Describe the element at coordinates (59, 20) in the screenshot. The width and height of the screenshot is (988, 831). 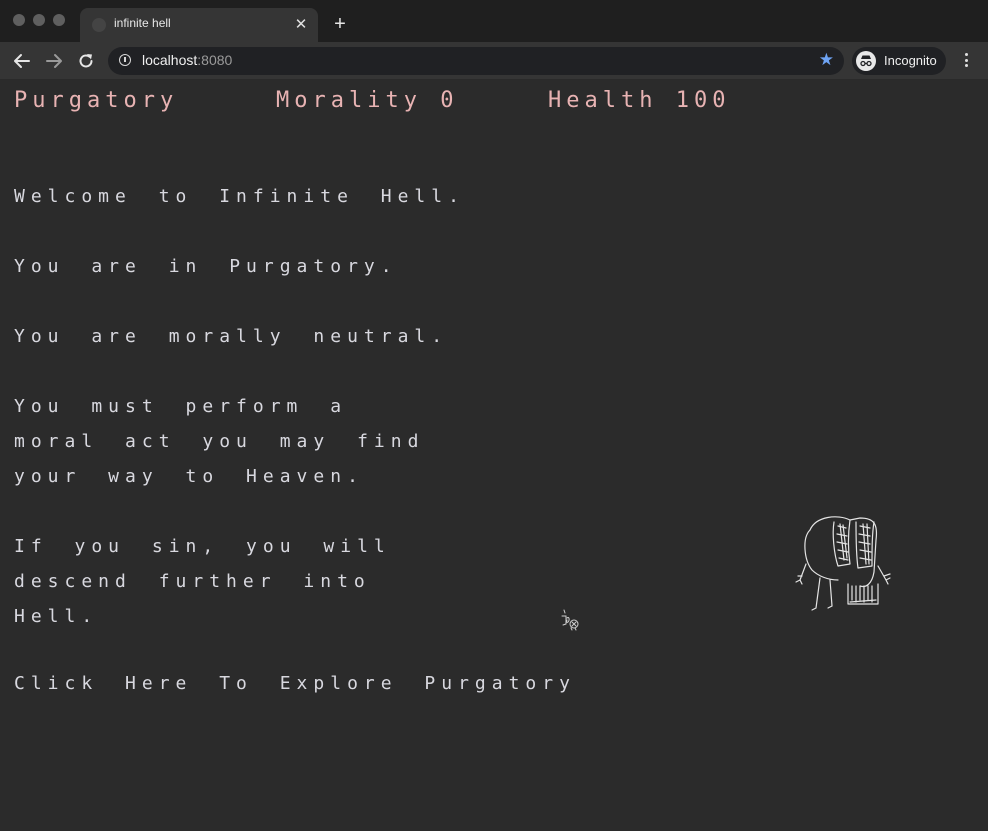
I see `maximize-window-icon` at that location.